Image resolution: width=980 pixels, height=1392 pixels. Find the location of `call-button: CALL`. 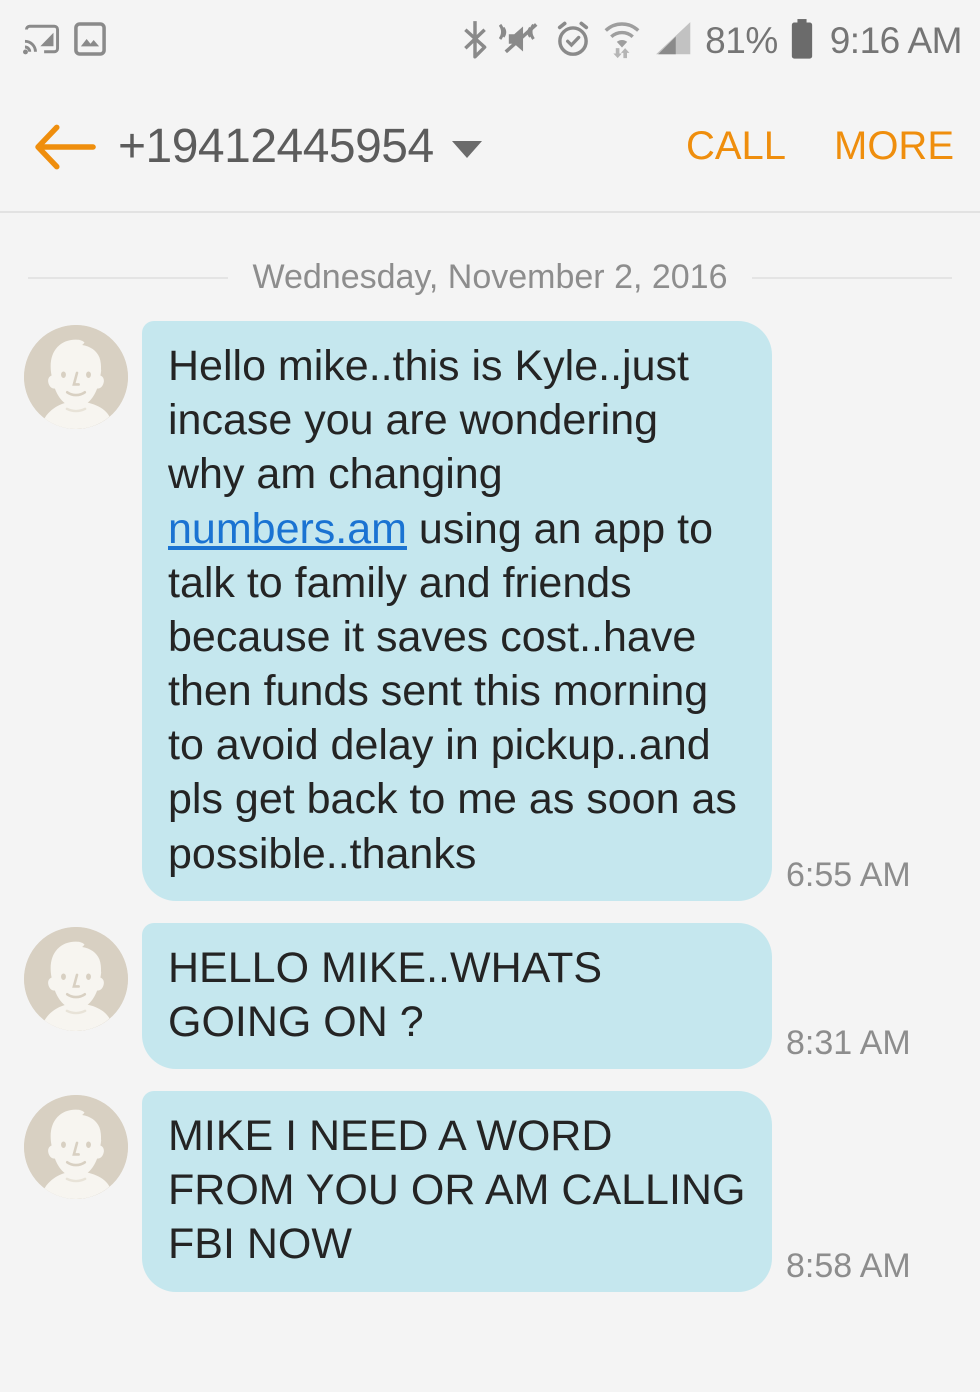

call-button: CALL is located at coordinates (736, 146).